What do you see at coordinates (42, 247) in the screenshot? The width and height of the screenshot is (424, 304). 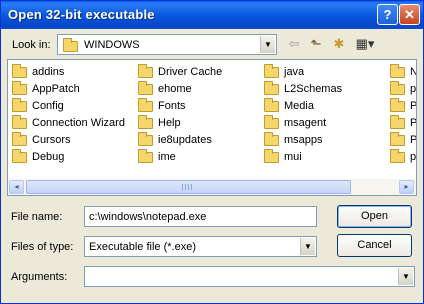 I see `files-of-type-label: Files of type:` at bounding box center [42, 247].